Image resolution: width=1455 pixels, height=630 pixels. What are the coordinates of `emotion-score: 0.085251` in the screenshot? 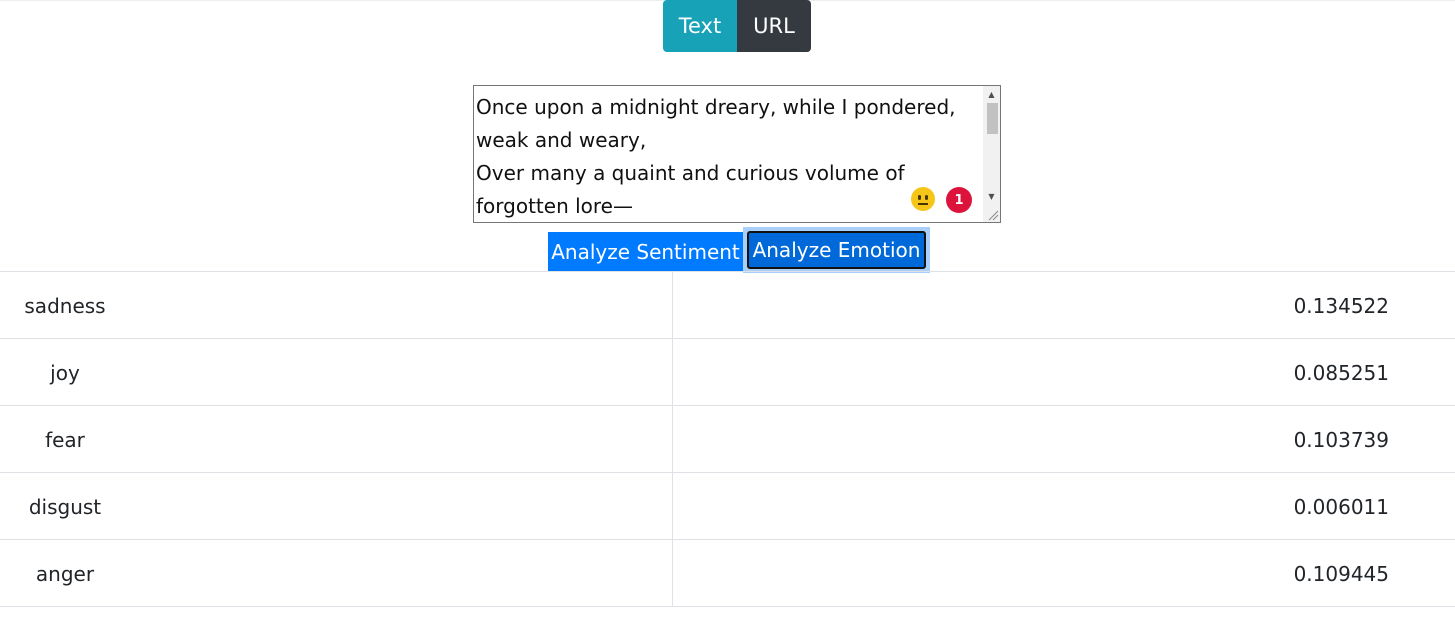 It's located at (1341, 372).